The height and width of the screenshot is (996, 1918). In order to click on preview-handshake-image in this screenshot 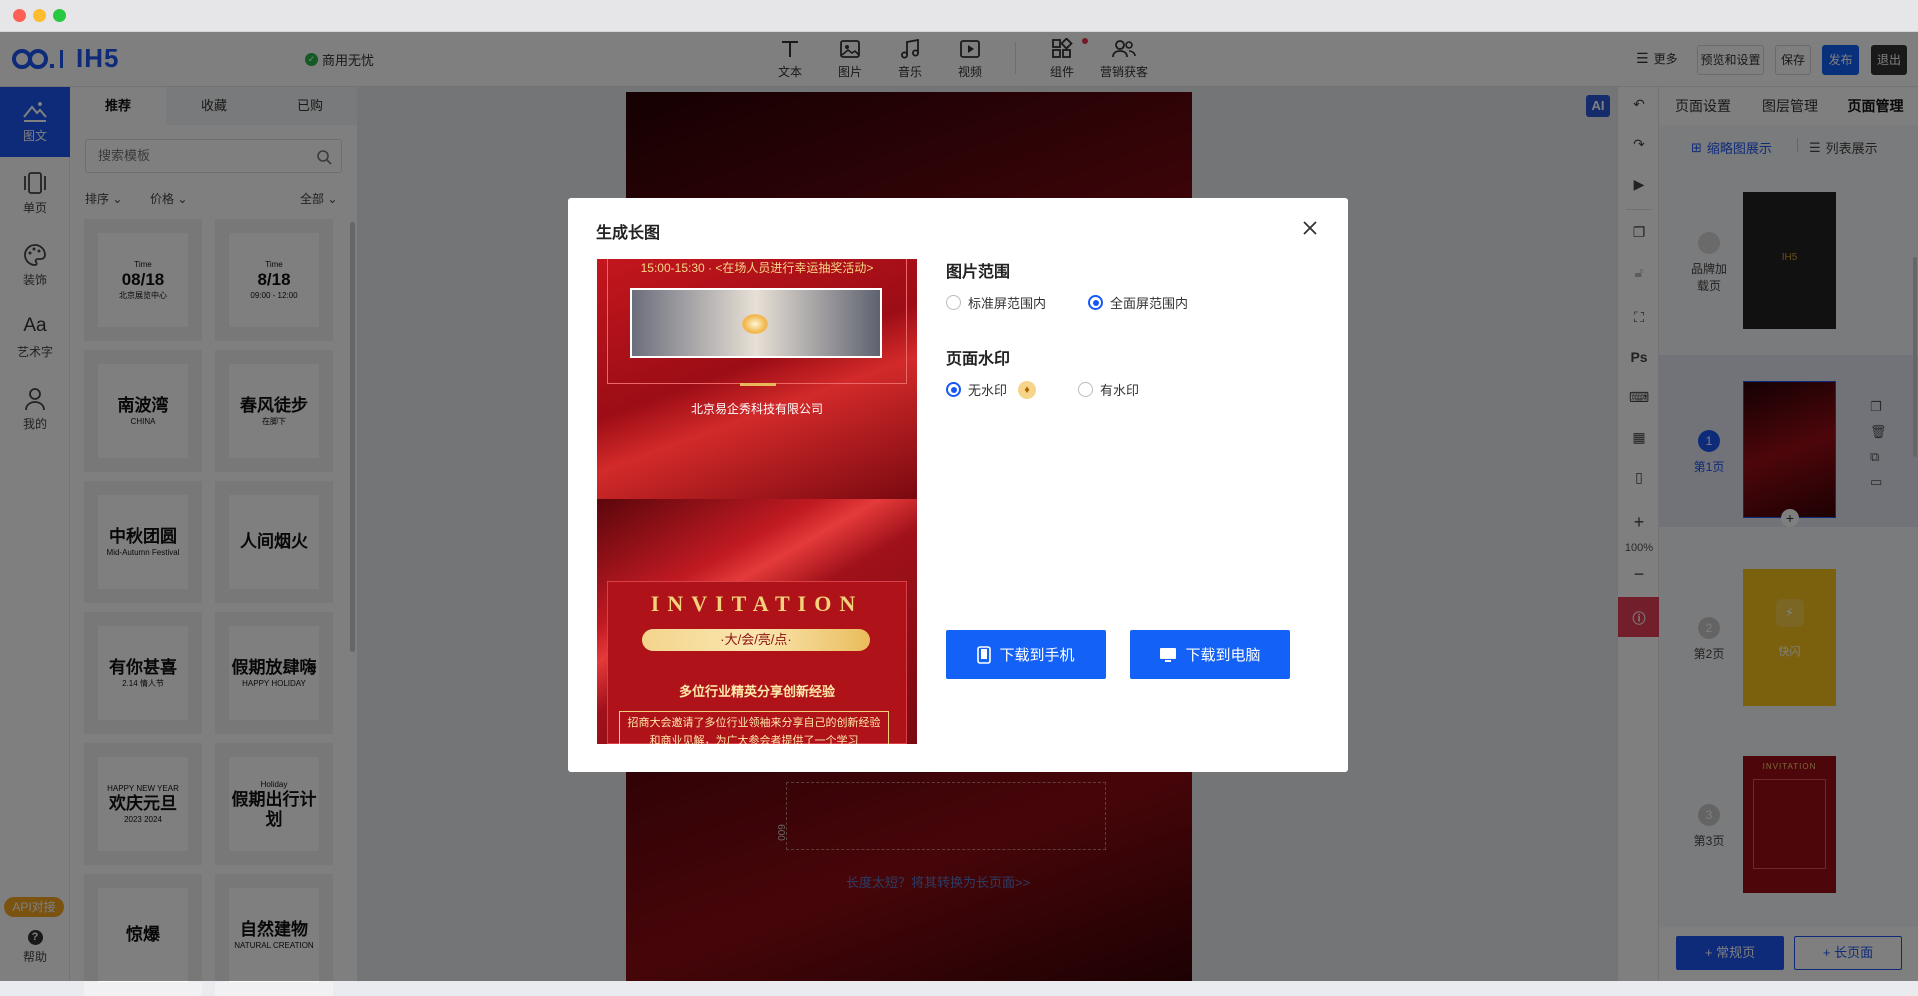, I will do `click(756, 323)`.